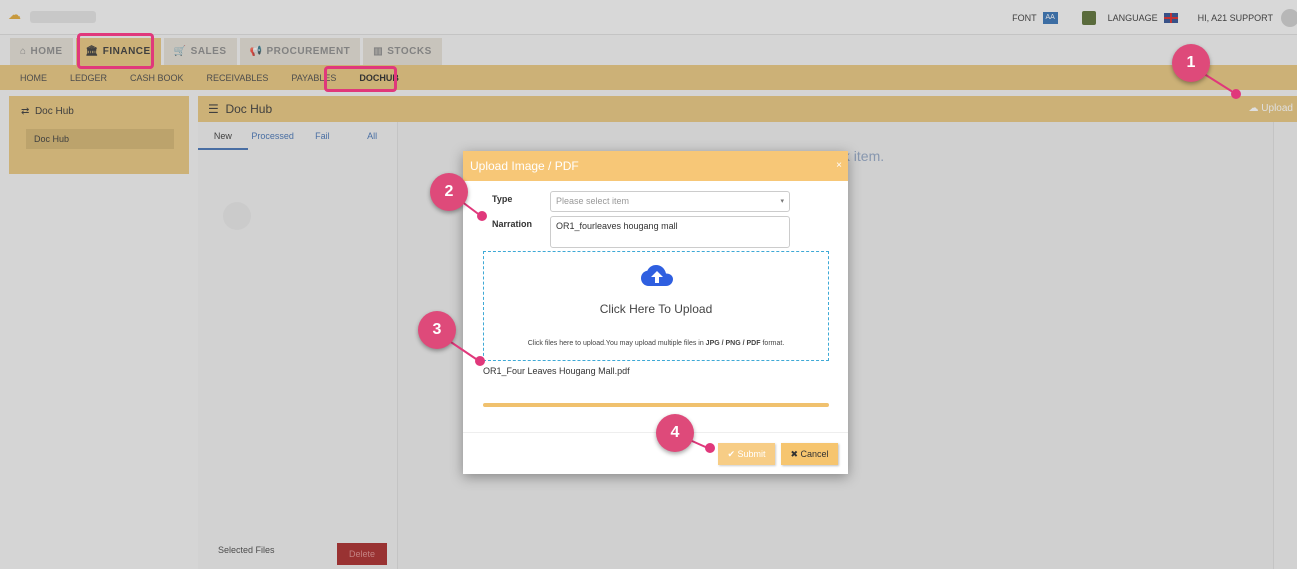  I want to click on callout-1: 1, so click(1191, 63).